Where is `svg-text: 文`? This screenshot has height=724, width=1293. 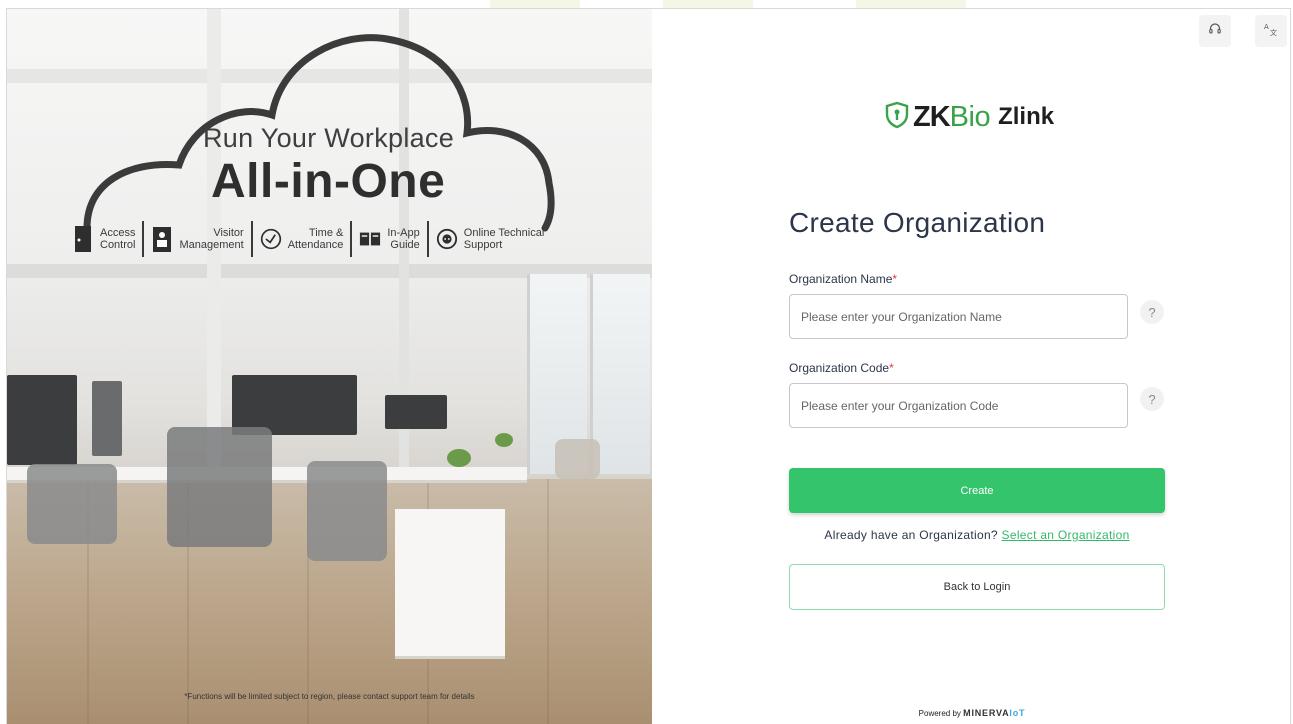 svg-text: 文 is located at coordinates (1273, 32).